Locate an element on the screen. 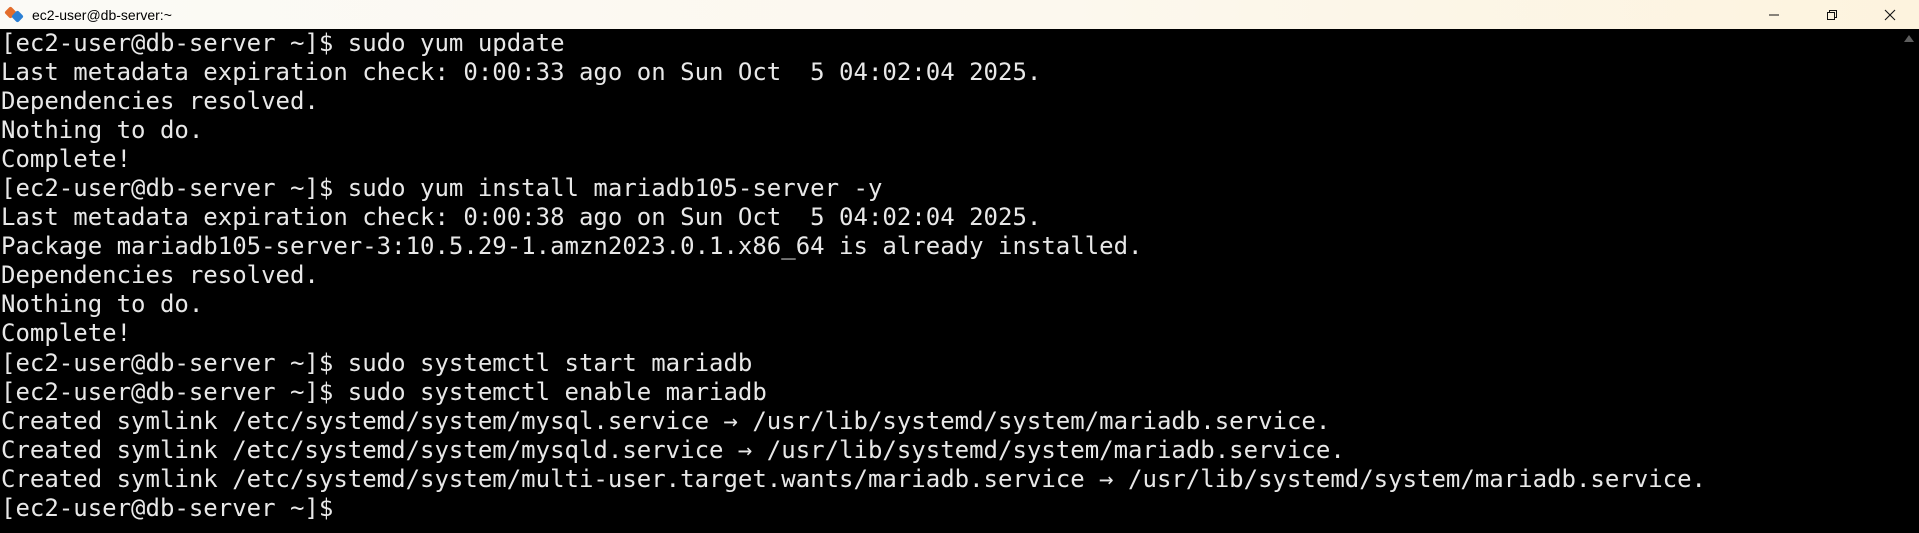 The width and height of the screenshot is (1919, 533). terminal-prompt-line: [ec2-user@db-server ~]$ is located at coordinates (949, 508).